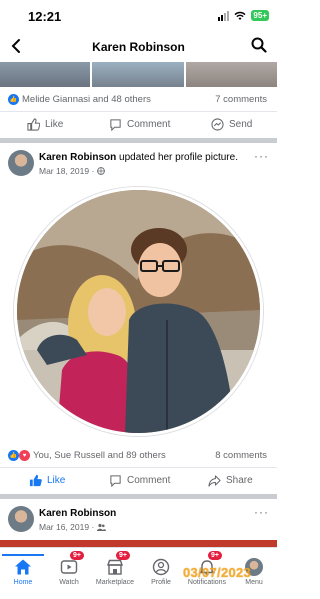 The height and width of the screenshot is (599, 320). I want to click on wifi-icon, so click(240, 15).